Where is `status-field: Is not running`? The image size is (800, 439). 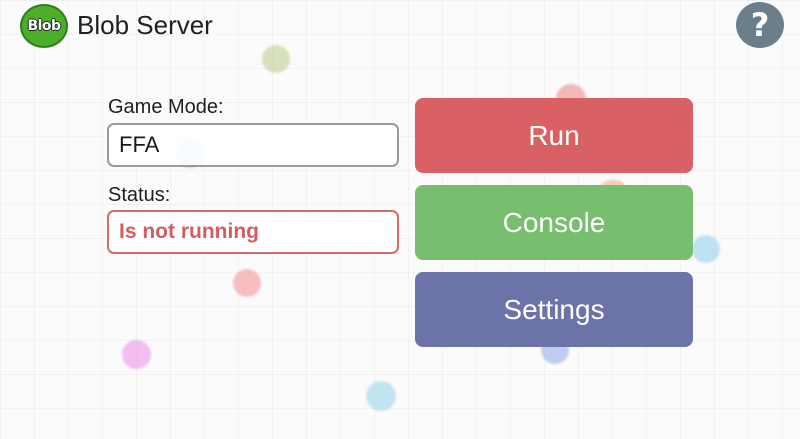 status-field: Is not running is located at coordinates (253, 232).